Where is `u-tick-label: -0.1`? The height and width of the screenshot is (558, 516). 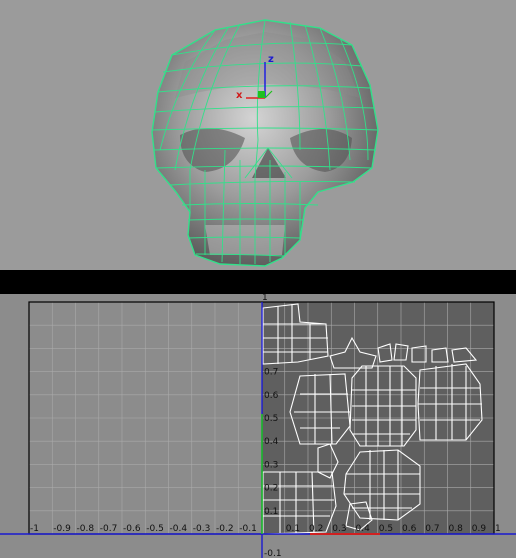 u-tick-label: -0.1 is located at coordinates (248, 529).